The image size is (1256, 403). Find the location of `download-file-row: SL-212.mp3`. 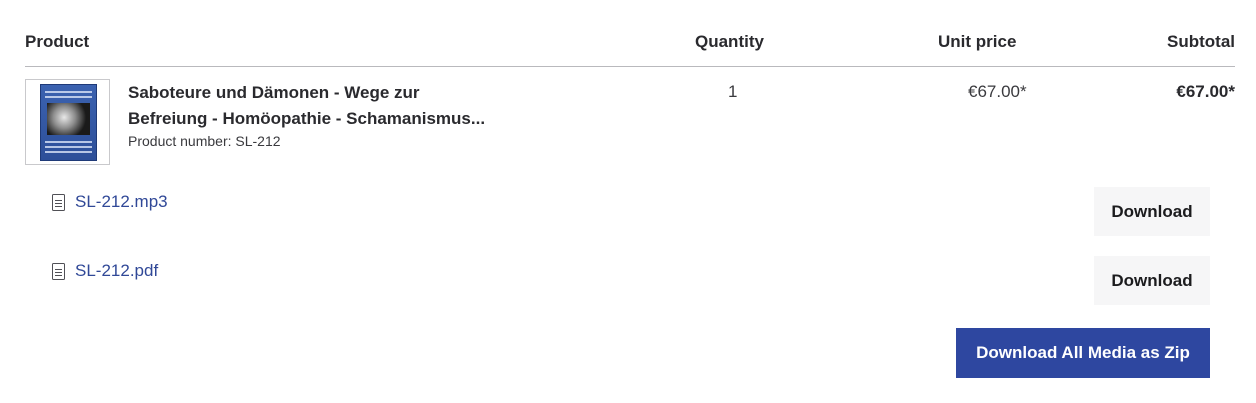

download-file-row: SL-212.mp3 is located at coordinates (110, 202).